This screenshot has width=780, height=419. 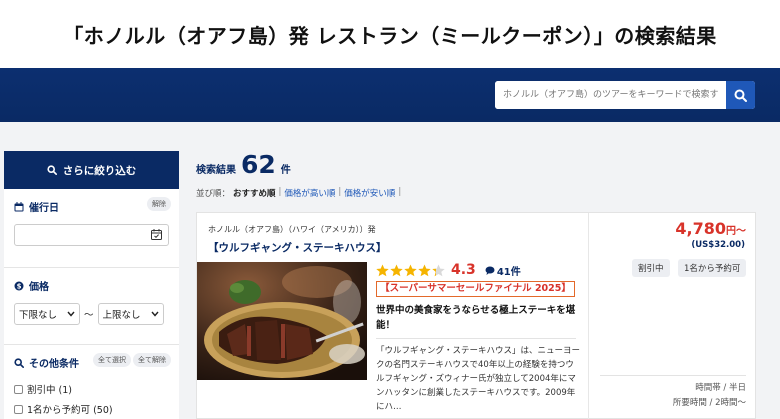 What do you see at coordinates (38, 315) in the screenshot?
I see `price-min-value: 下限なし` at bounding box center [38, 315].